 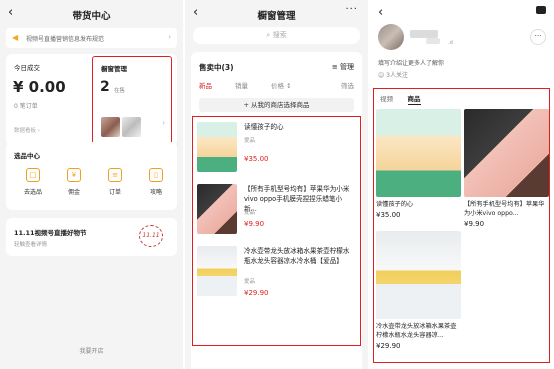 I want to click on promo-logo: 11.11, so click(x=151, y=236).